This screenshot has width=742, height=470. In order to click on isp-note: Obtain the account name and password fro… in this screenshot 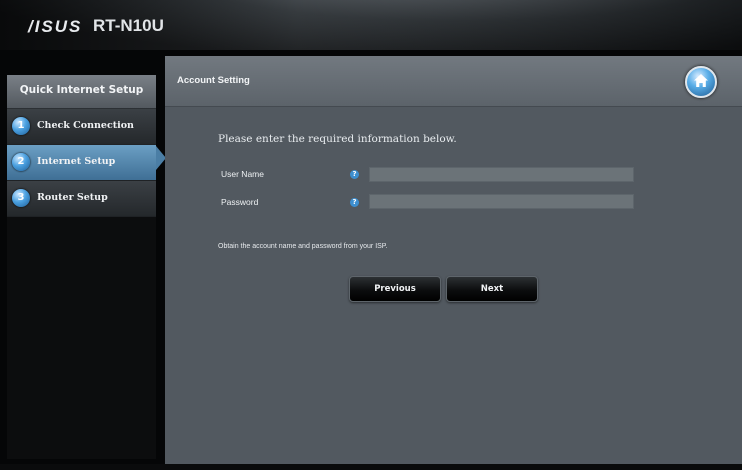, I will do `click(303, 246)`.